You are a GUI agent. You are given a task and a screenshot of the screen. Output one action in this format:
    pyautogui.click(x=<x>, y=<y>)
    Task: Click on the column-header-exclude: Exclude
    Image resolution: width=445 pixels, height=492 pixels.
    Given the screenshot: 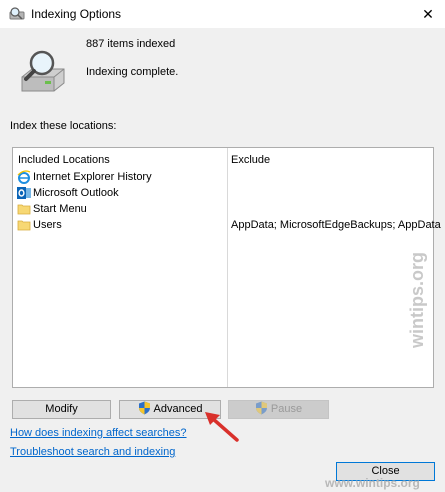 What is the action you would take?
    pyautogui.click(x=250, y=160)
    